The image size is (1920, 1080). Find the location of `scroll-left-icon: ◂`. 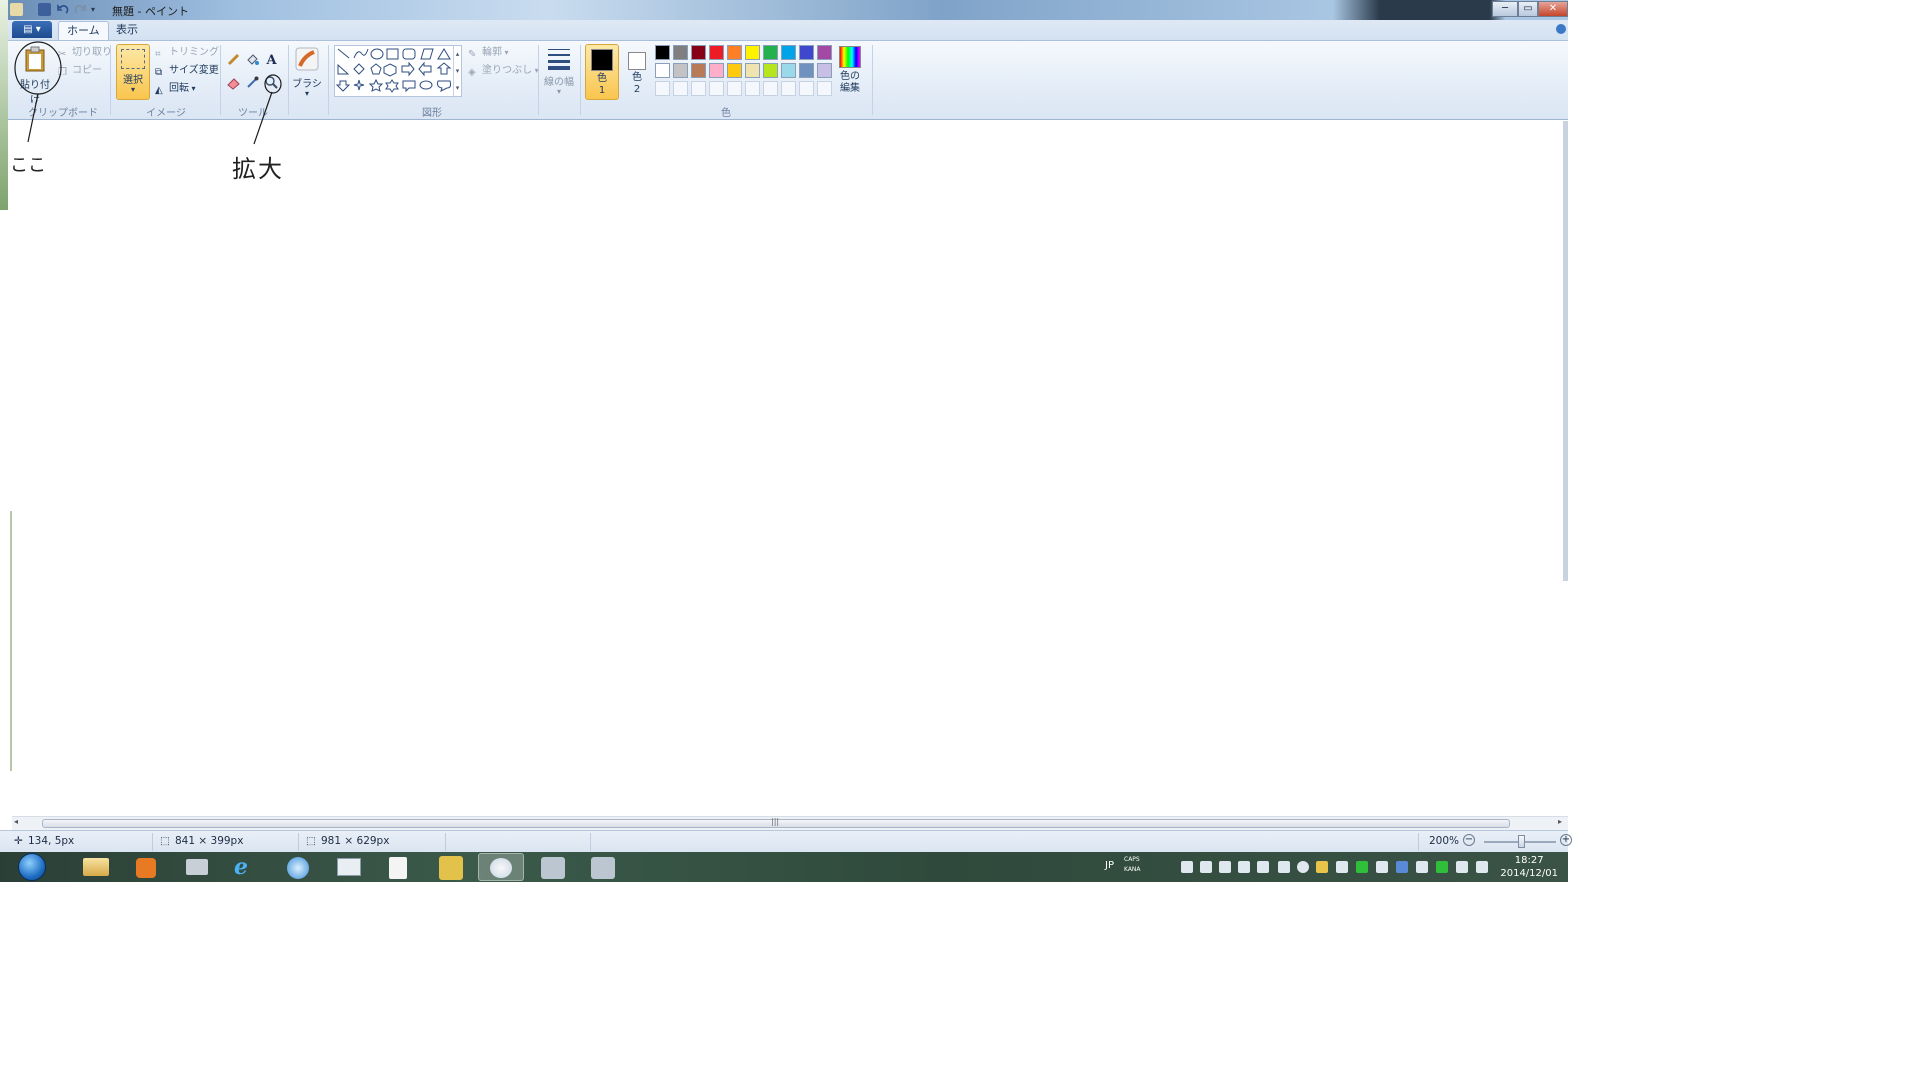

scroll-left-icon: ◂ is located at coordinates (16, 821).